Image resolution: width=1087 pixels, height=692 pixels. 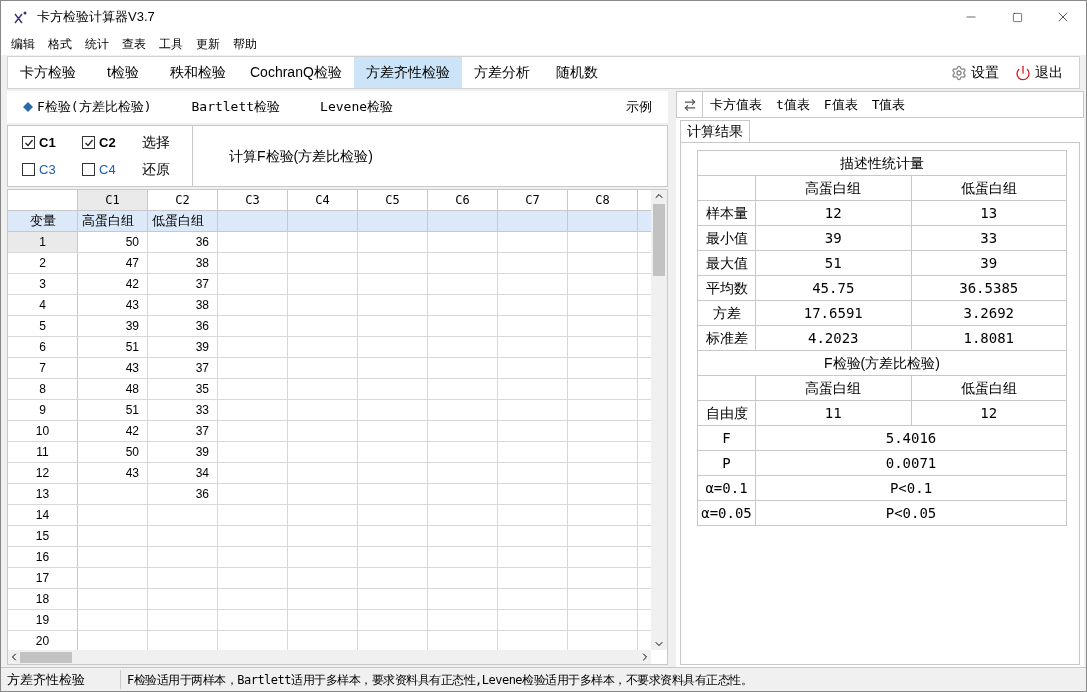 What do you see at coordinates (989, 313) in the screenshot?
I see `table-cell: 3.2692` at bounding box center [989, 313].